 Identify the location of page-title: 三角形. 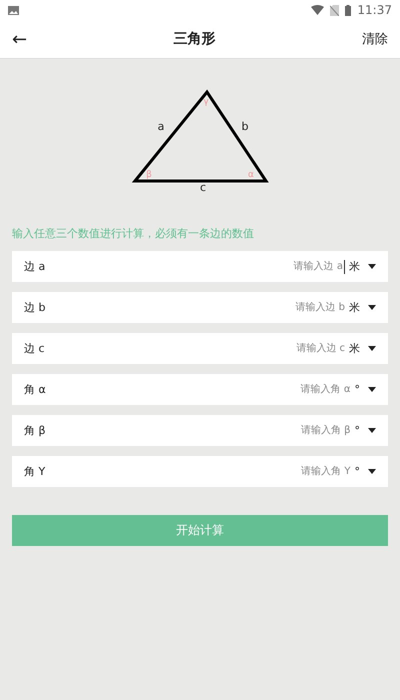
(195, 39).